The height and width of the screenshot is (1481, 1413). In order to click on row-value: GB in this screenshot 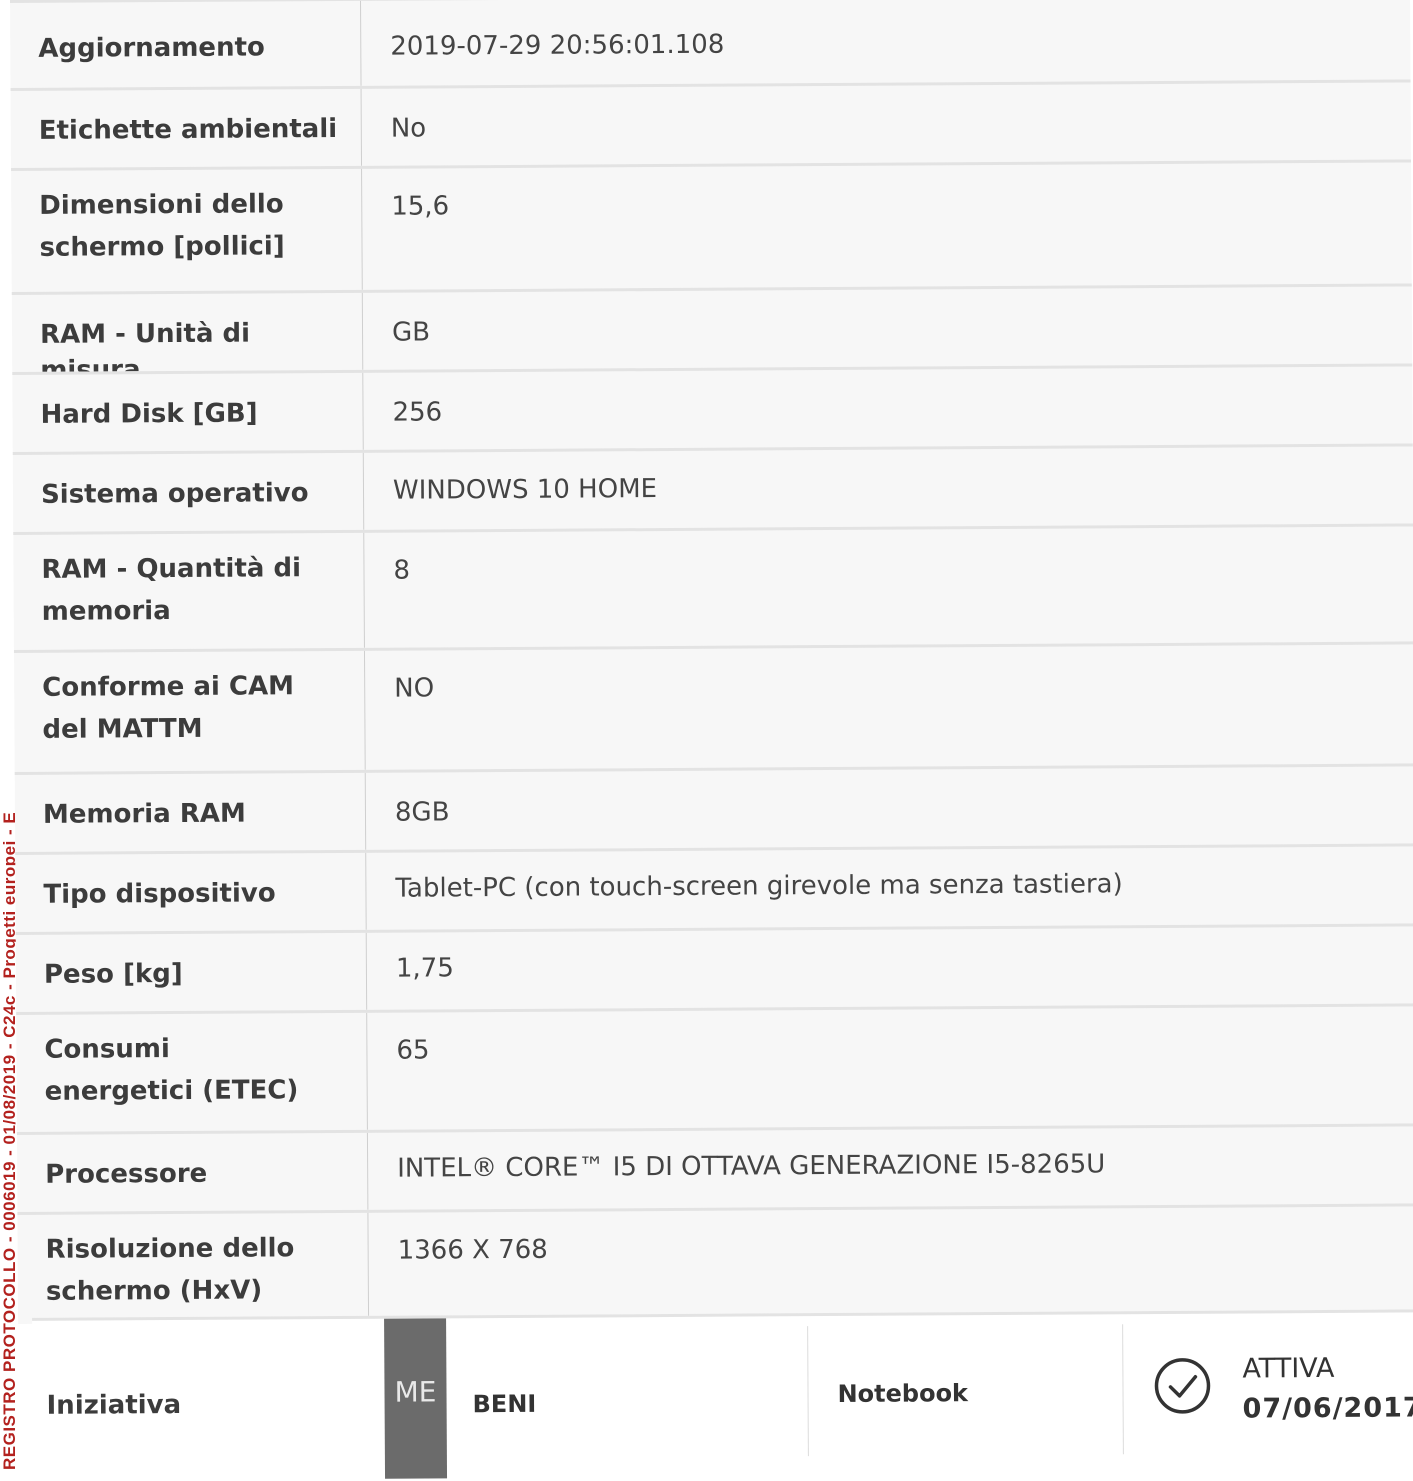, I will do `click(411, 332)`.